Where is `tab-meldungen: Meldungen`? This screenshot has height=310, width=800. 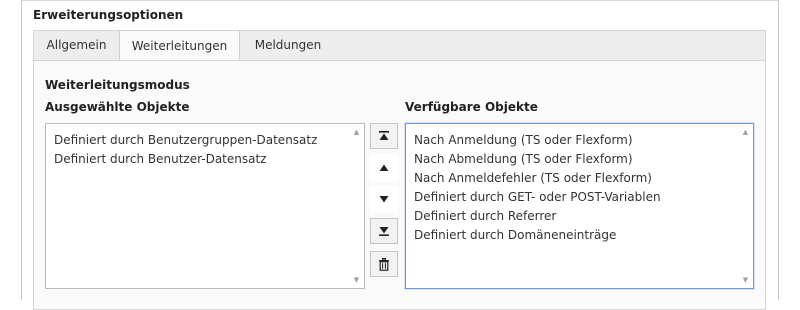
tab-meldungen: Meldungen is located at coordinates (288, 45).